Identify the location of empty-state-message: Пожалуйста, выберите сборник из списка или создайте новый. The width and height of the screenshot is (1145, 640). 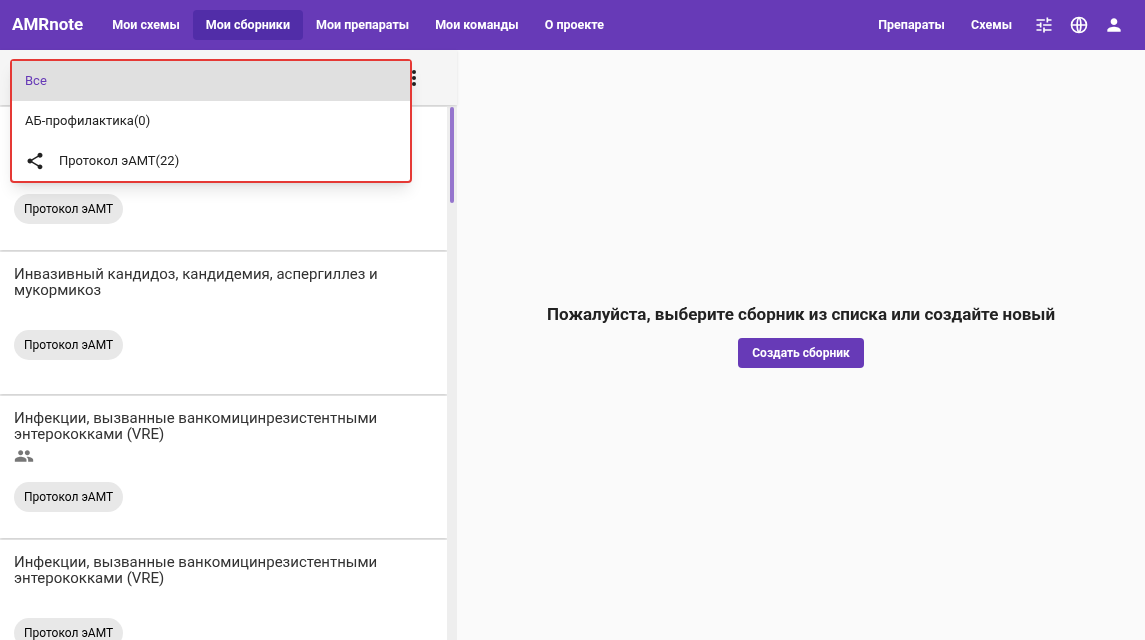
(801, 315).